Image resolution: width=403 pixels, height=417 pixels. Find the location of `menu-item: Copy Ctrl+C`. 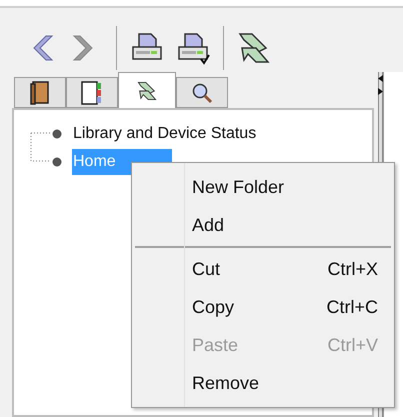

menu-item: Copy Ctrl+C is located at coordinates (263, 307).